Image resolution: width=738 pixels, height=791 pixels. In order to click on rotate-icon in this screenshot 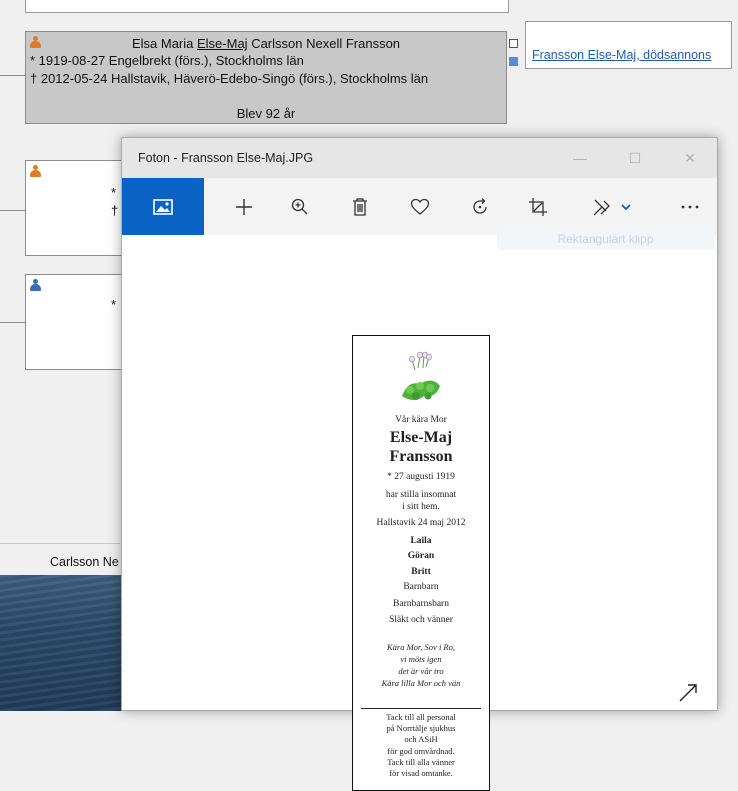, I will do `click(480, 205)`.